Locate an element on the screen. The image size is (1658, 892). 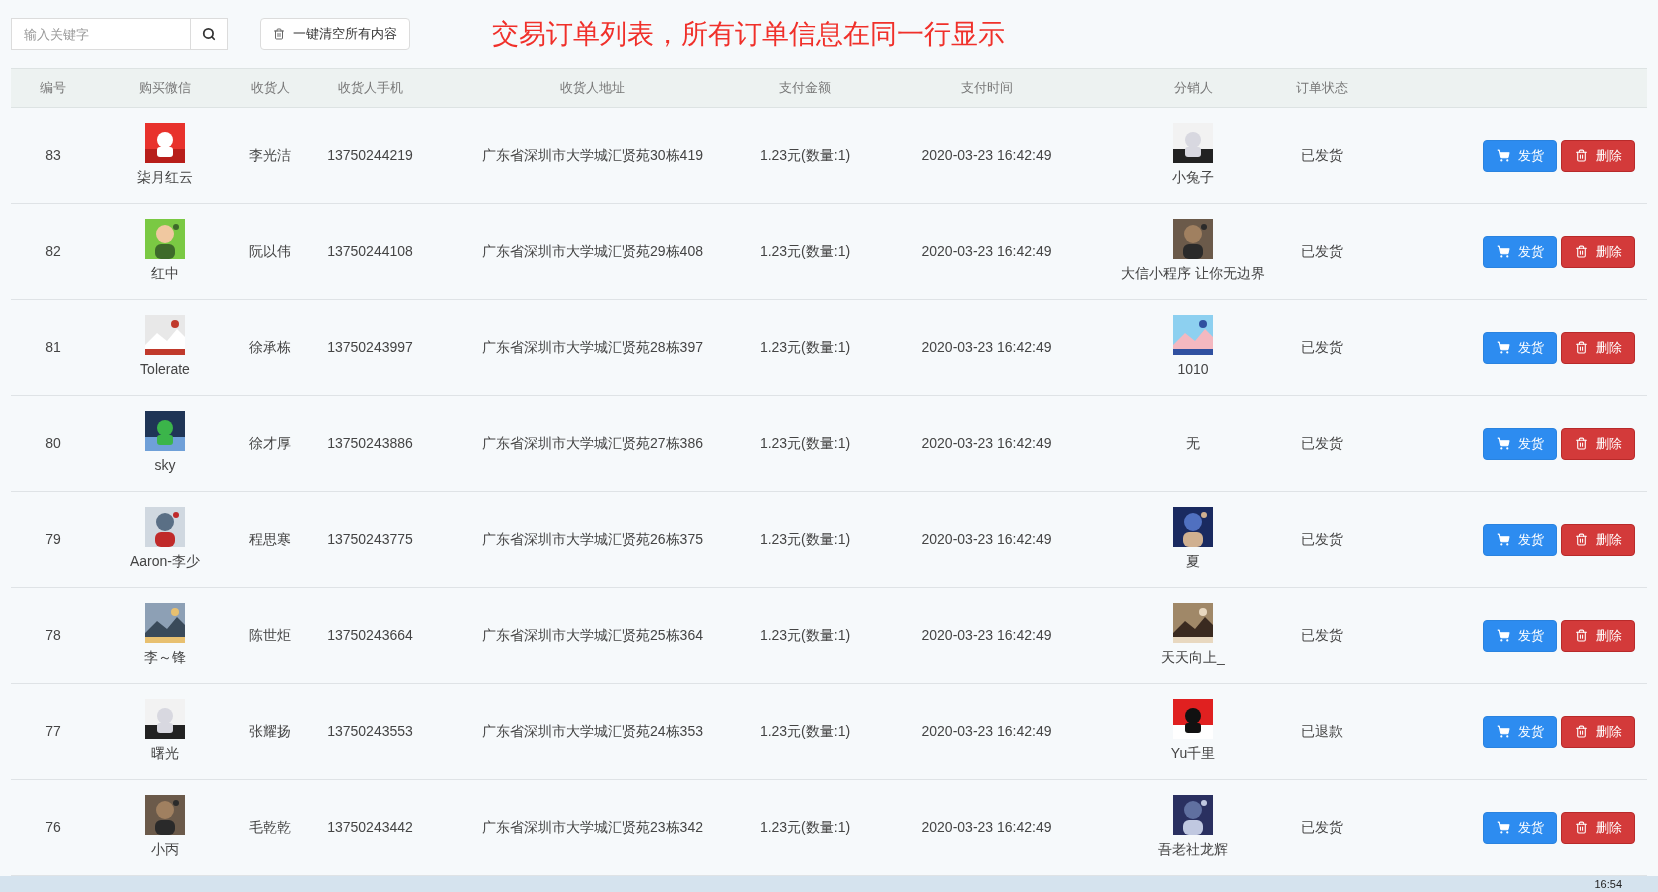
address: 广东省深圳市大学城汇贤苑27栋386 is located at coordinates (592, 443).